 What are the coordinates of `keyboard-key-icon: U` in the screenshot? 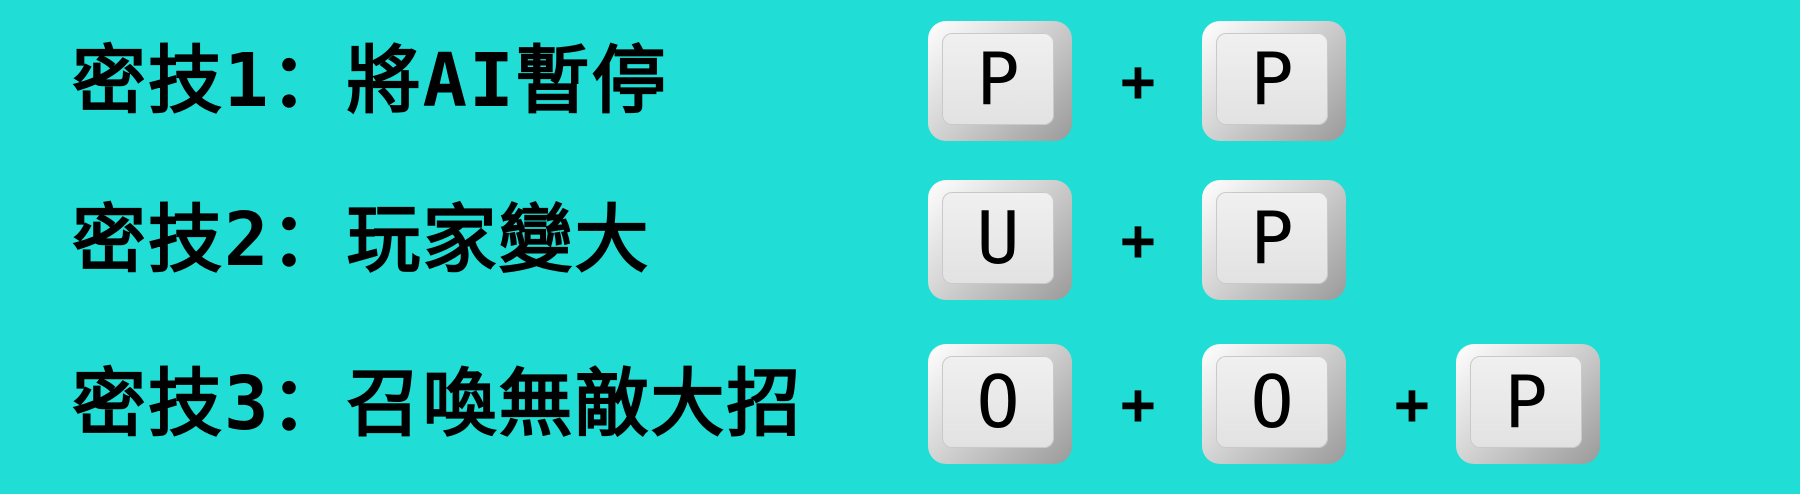 It's located at (1000, 240).